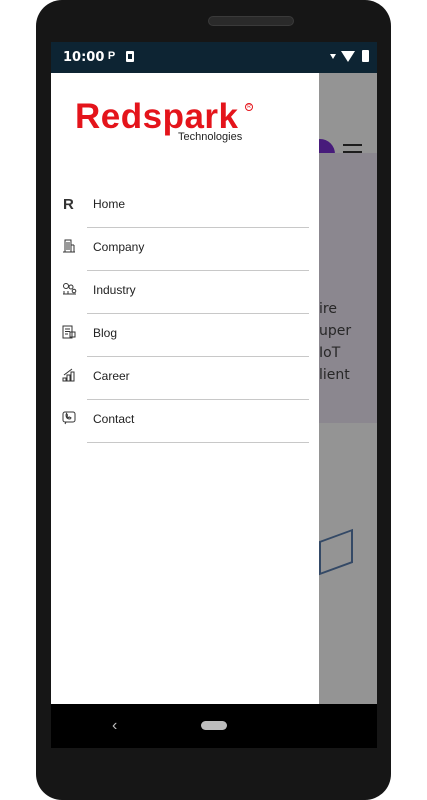 This screenshot has width=427, height=800. Describe the element at coordinates (166, 123) in the screenshot. I see `redspark-logo: Redspark R Technologies` at that location.